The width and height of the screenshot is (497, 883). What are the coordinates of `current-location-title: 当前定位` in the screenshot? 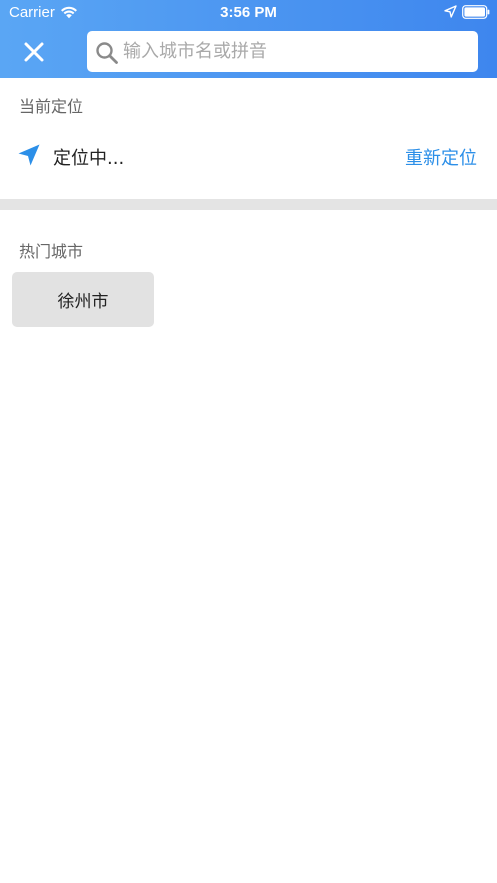 It's located at (51, 106).